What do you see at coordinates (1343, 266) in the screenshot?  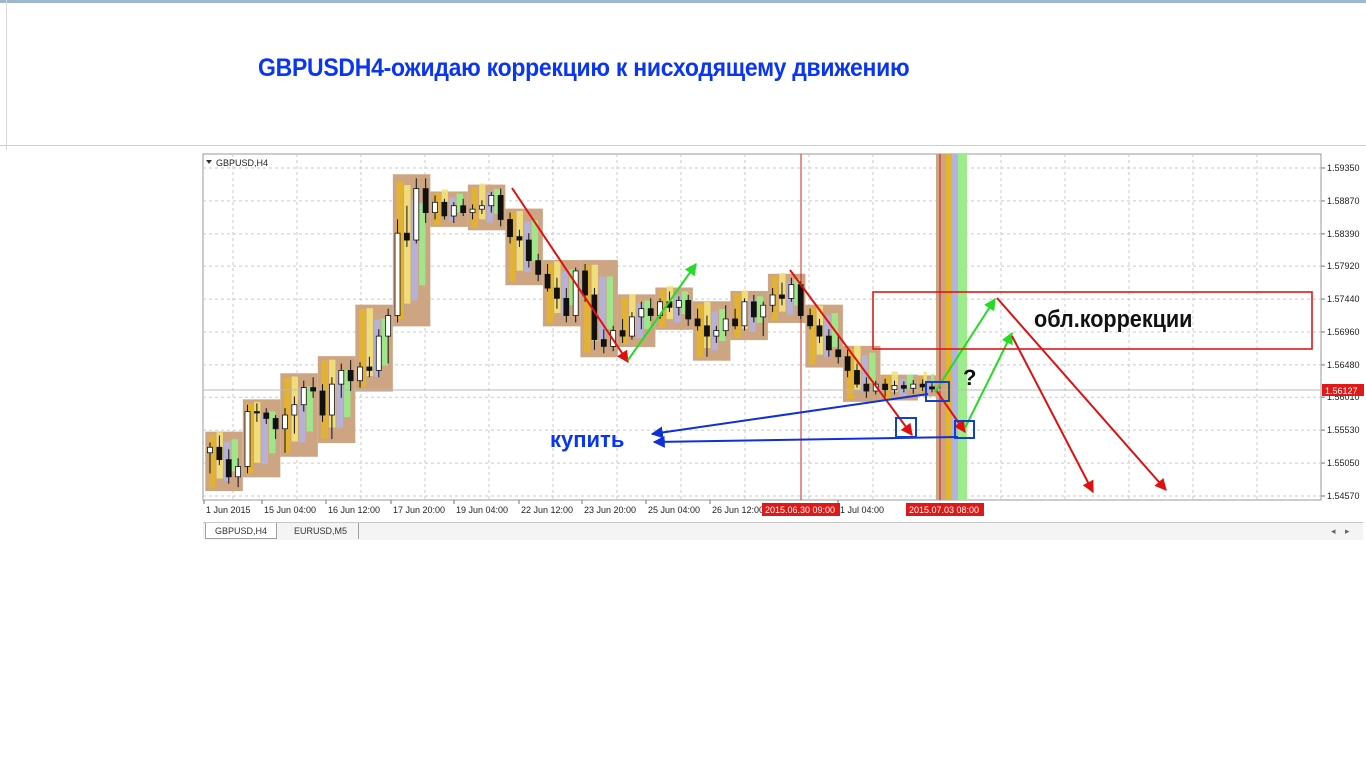 I see `price-tick-label: 1.57920` at bounding box center [1343, 266].